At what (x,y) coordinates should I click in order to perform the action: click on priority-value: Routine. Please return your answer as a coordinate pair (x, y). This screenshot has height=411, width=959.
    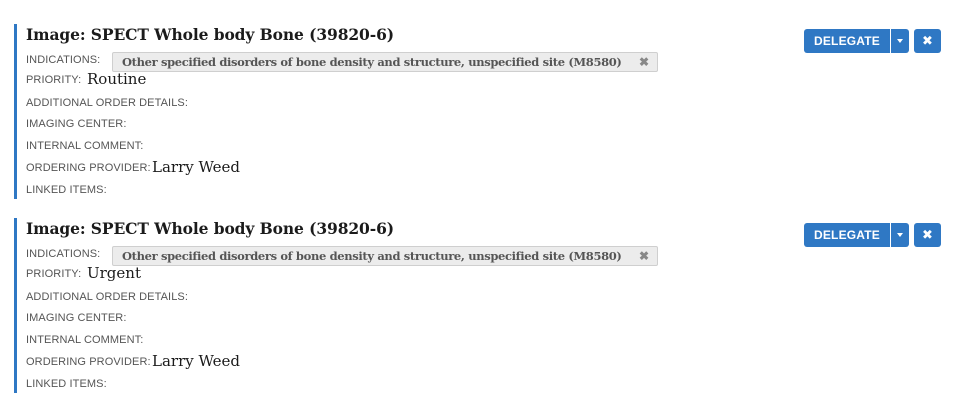
    Looking at the image, I should click on (117, 79).